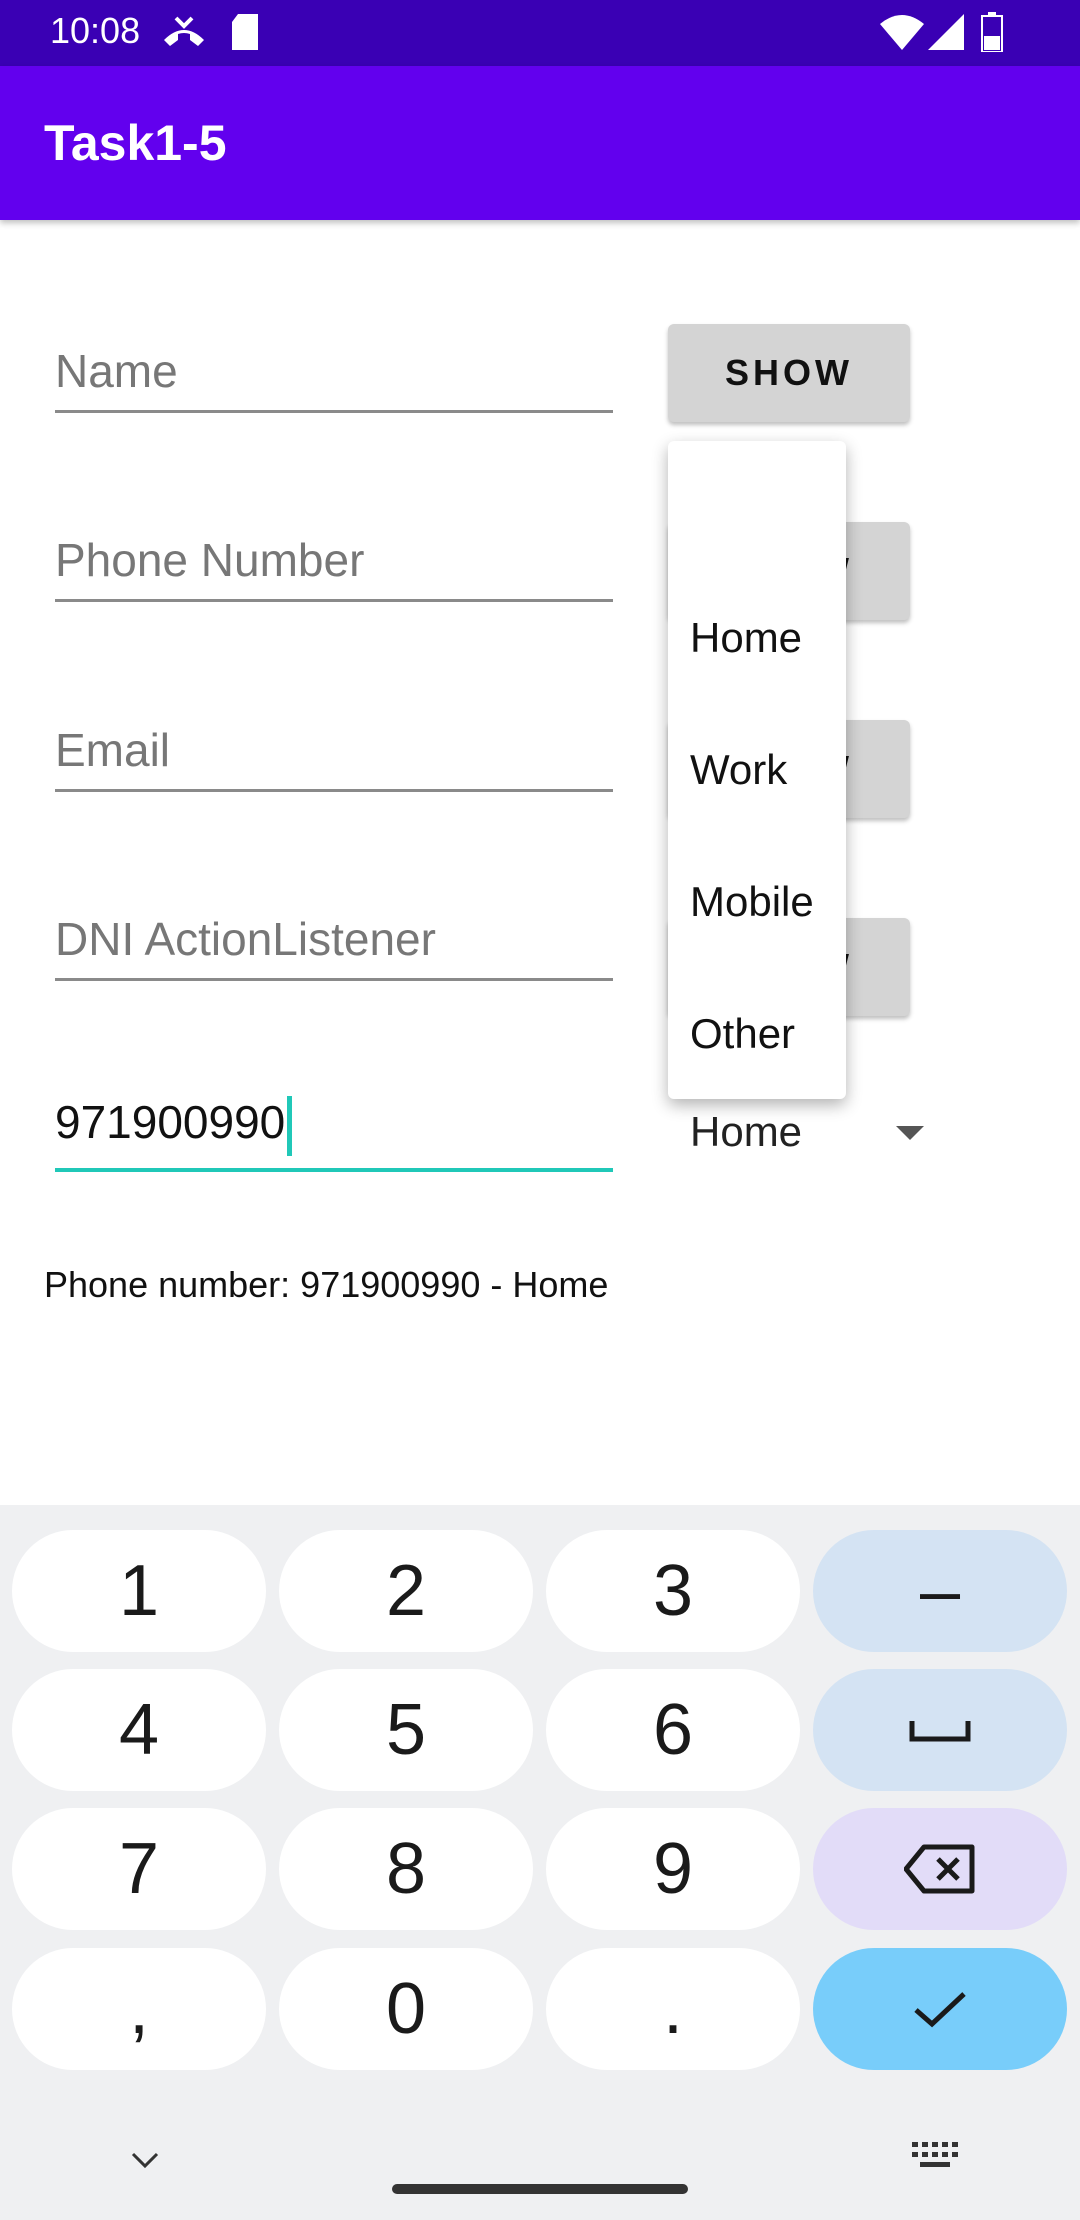  I want to click on show-button-1: SHOW, so click(789, 373).